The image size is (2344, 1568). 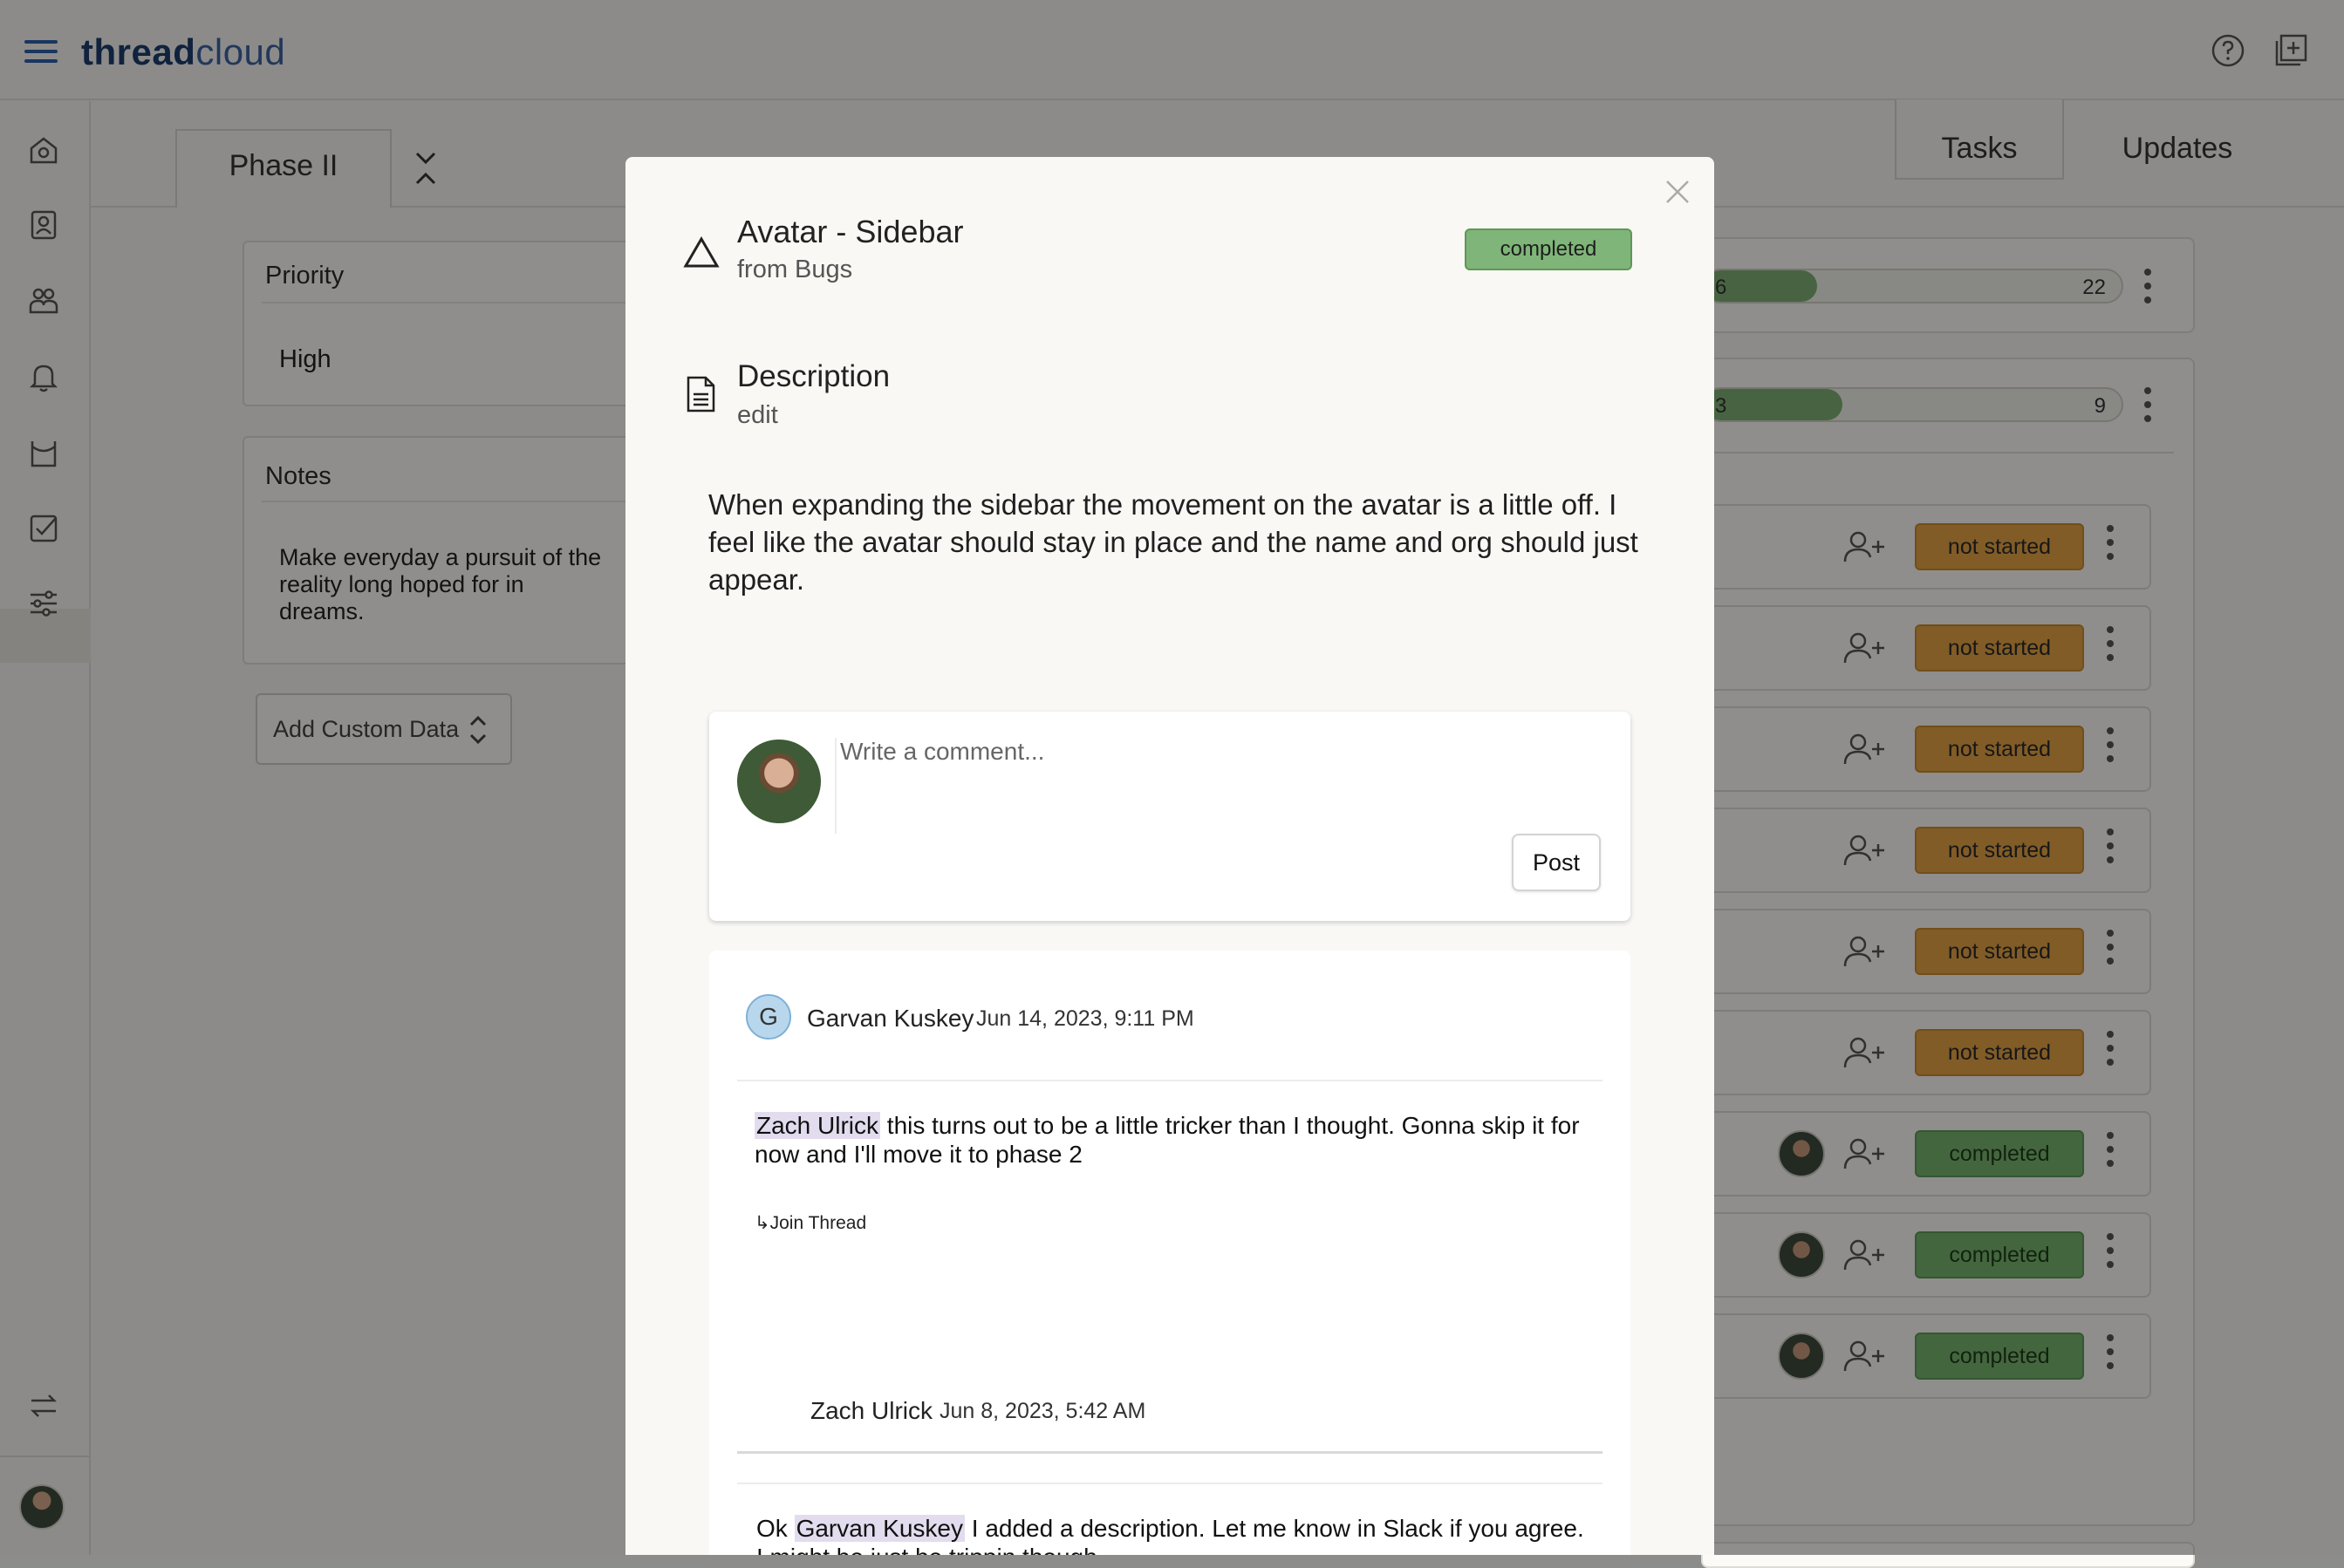 I want to click on comment-author: Garvan Kuskey, so click(x=890, y=1018).